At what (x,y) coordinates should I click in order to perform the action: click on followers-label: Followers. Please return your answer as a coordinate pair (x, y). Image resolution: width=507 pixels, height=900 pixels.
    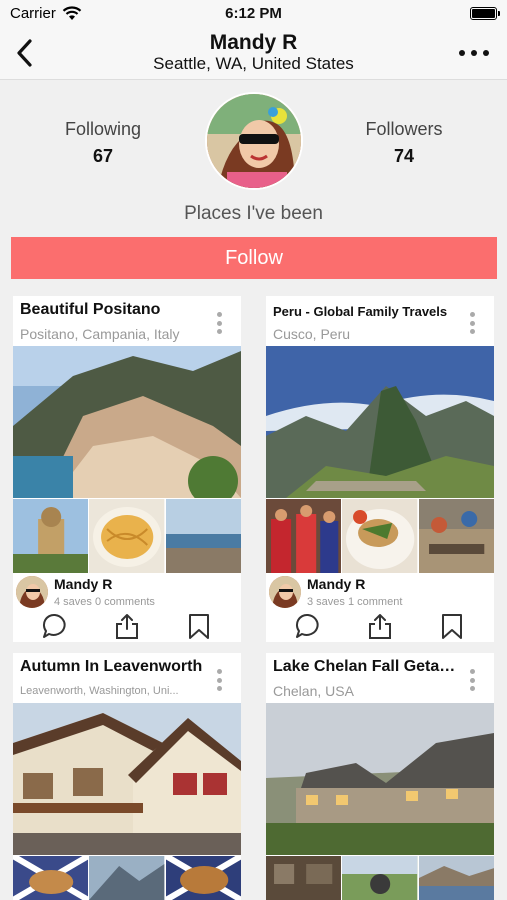
    Looking at the image, I should click on (404, 129).